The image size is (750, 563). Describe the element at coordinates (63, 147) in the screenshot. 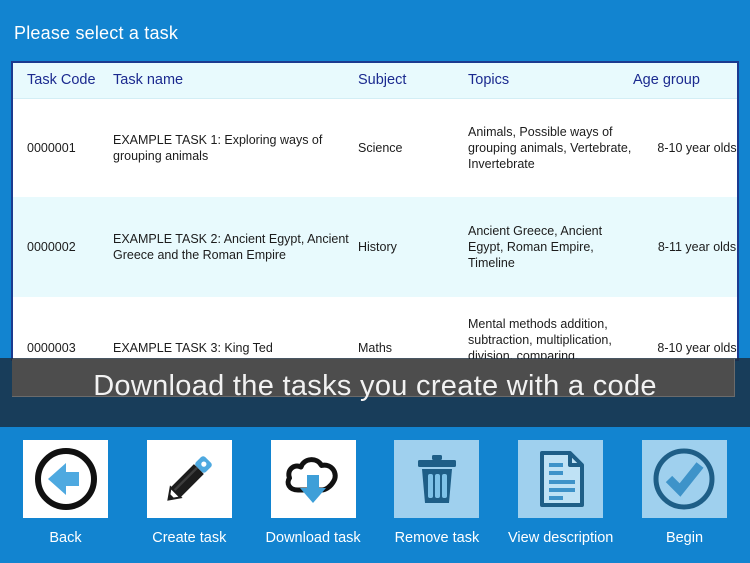

I see `cell-task-code: 0000001` at that location.